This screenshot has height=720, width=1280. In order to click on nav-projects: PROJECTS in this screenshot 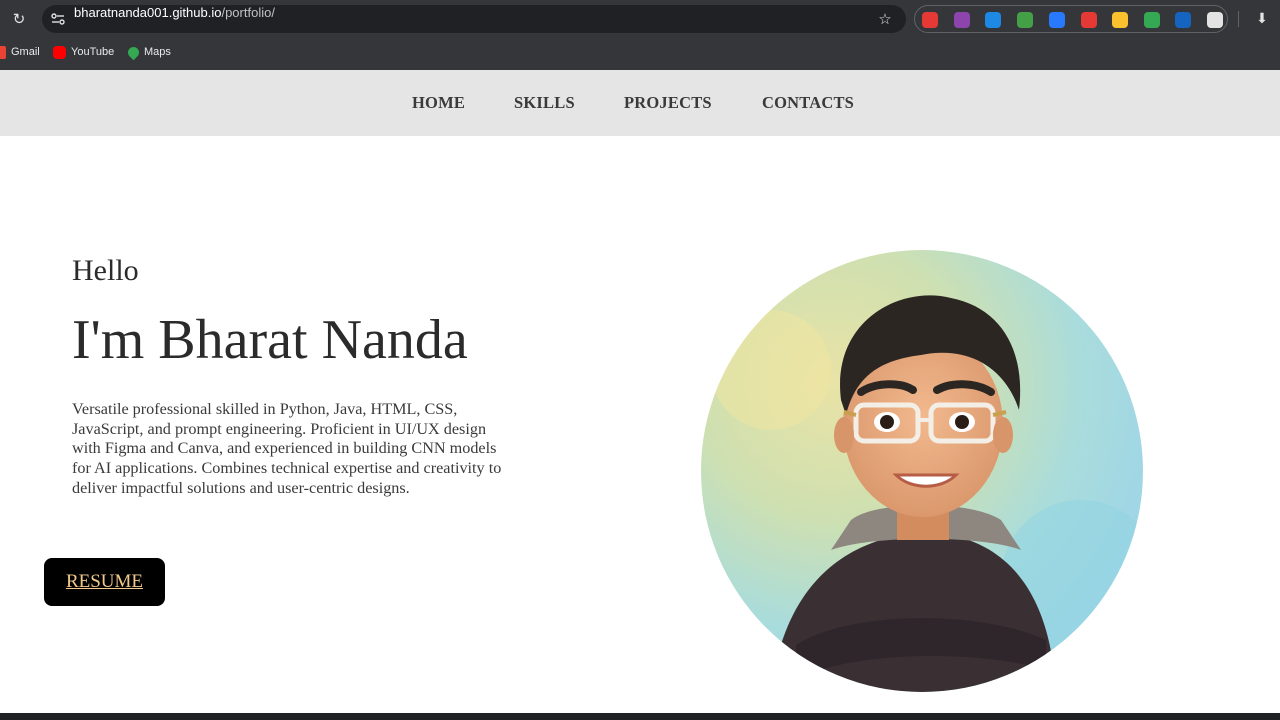, I will do `click(668, 103)`.